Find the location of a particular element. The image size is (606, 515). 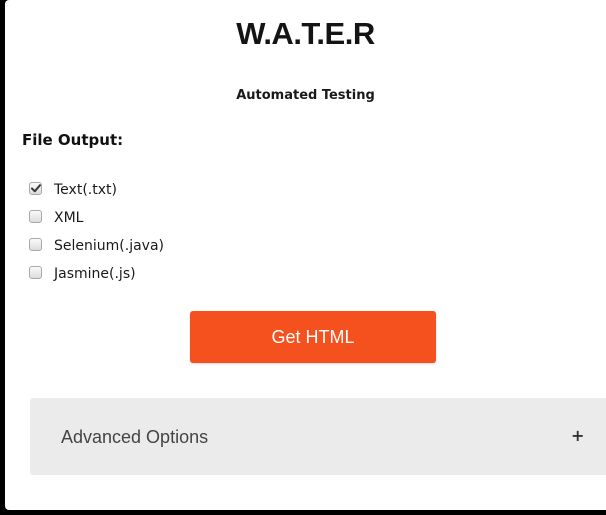

selenium-java-checkbox is located at coordinates (35, 244).